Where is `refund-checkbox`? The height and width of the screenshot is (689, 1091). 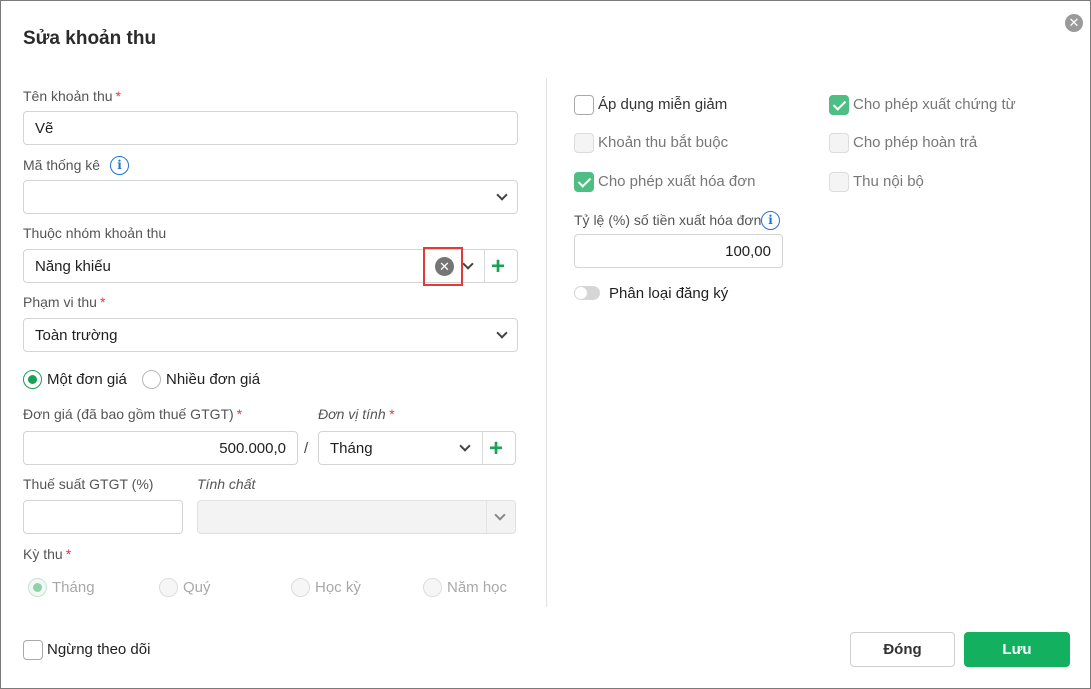
refund-checkbox is located at coordinates (839, 143).